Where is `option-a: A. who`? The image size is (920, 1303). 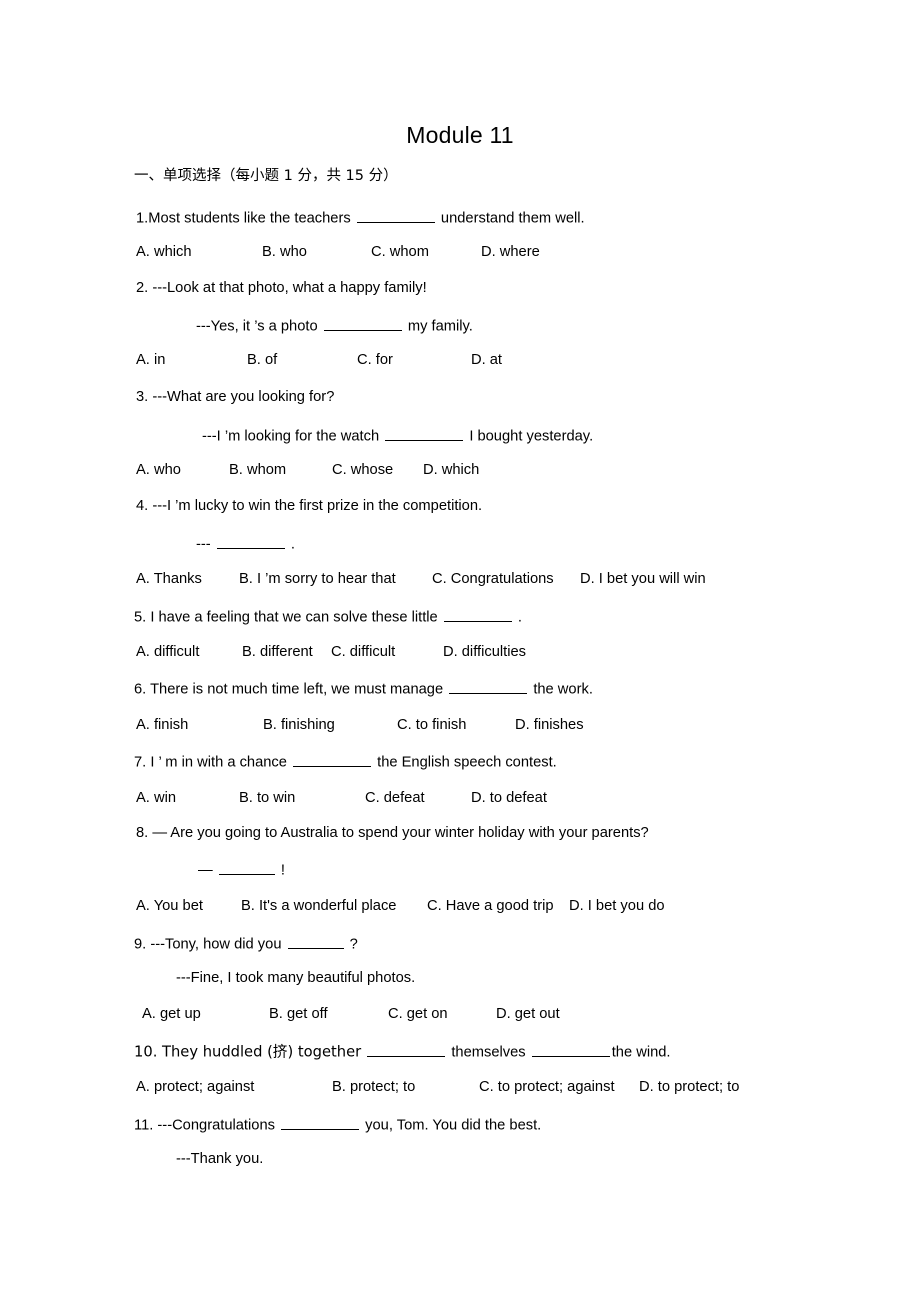 option-a: A. who is located at coordinates (182, 471).